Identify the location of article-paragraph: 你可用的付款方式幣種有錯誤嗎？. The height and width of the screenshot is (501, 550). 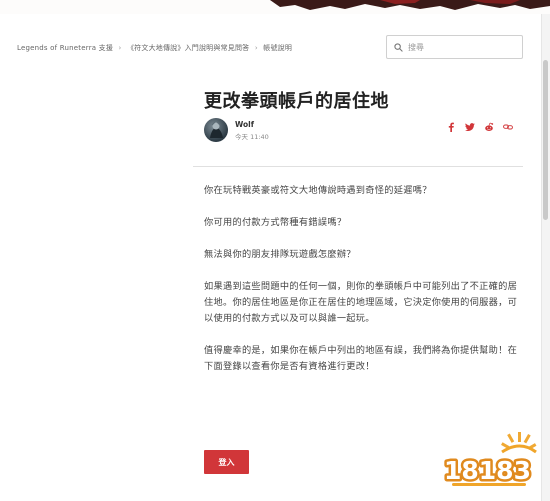
(275, 222).